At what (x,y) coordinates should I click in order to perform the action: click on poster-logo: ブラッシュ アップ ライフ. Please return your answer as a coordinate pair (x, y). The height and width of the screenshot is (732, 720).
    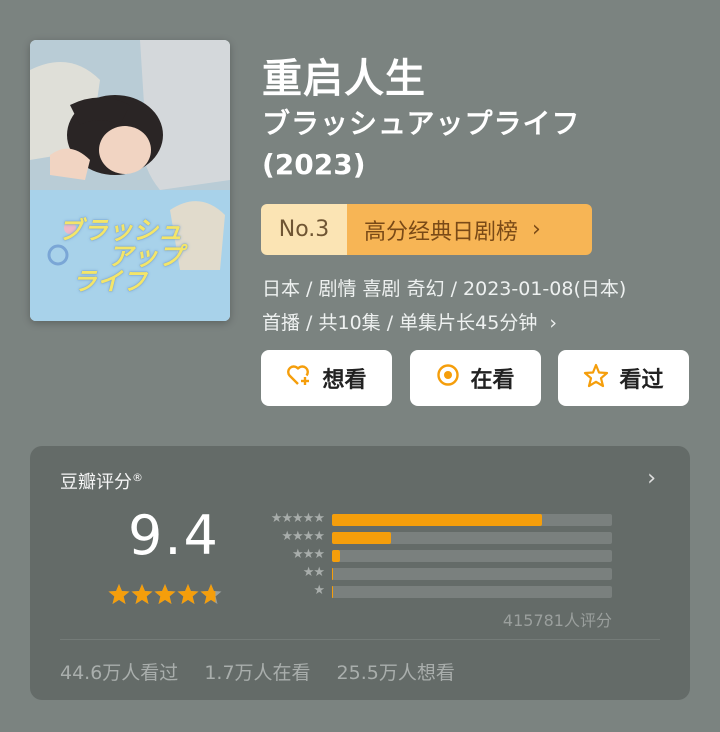
    Looking at the image, I should click on (120, 256).